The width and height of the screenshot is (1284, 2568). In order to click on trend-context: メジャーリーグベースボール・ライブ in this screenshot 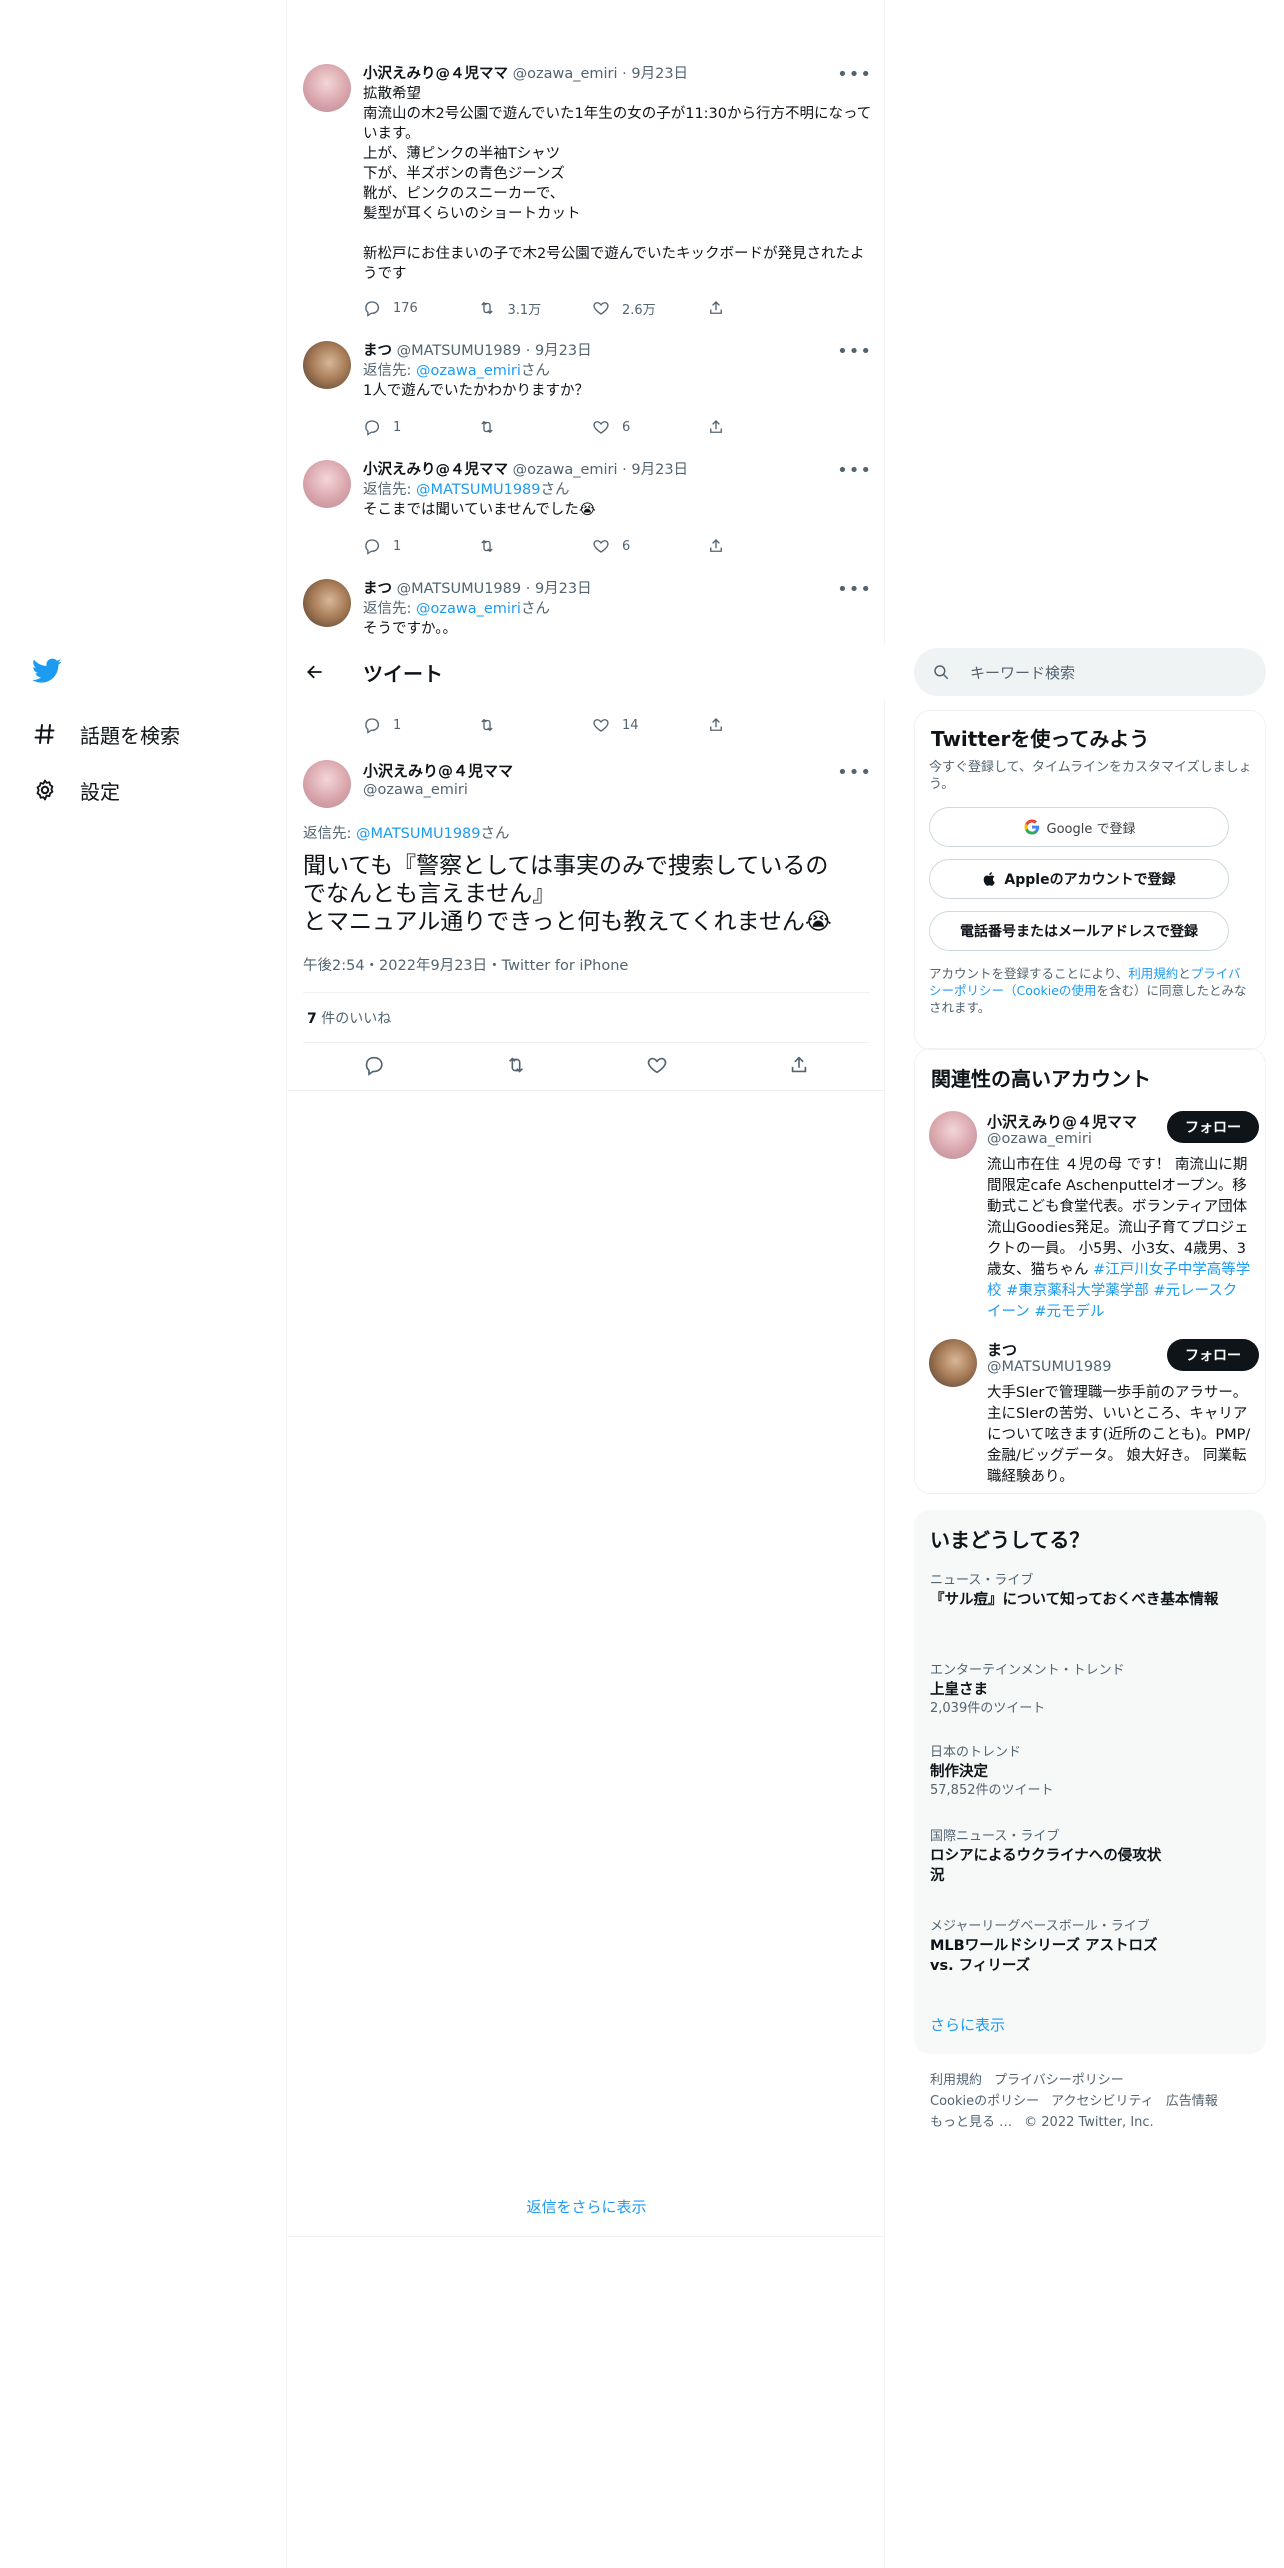, I will do `click(1040, 1926)`.